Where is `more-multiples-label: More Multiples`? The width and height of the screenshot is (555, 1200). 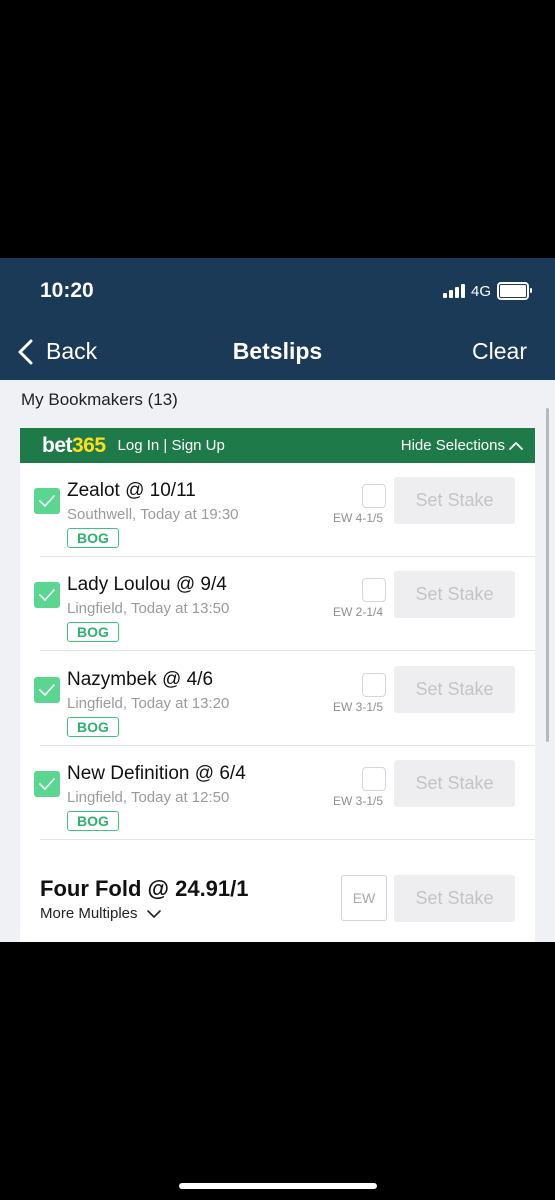
more-multiples-label: More Multiples is located at coordinates (89, 913).